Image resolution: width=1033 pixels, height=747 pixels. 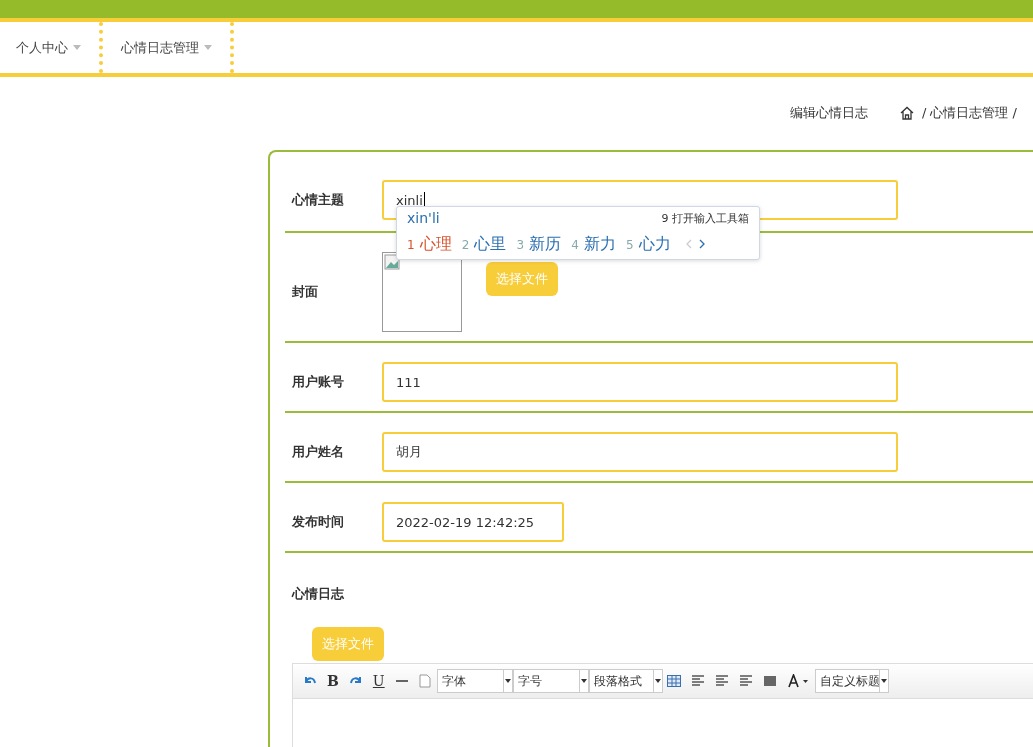 What do you see at coordinates (851, 681) in the screenshot?
I see `toolbar-select: 自定义标题` at bounding box center [851, 681].